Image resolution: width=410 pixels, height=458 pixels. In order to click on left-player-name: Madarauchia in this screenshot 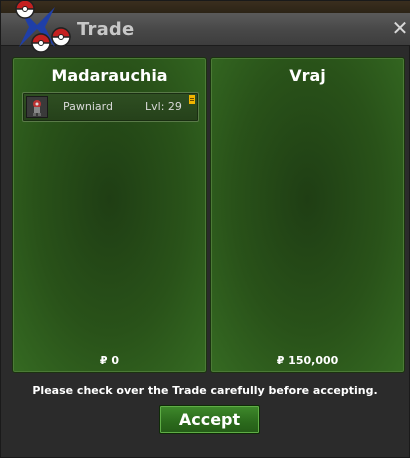, I will do `click(109, 75)`.